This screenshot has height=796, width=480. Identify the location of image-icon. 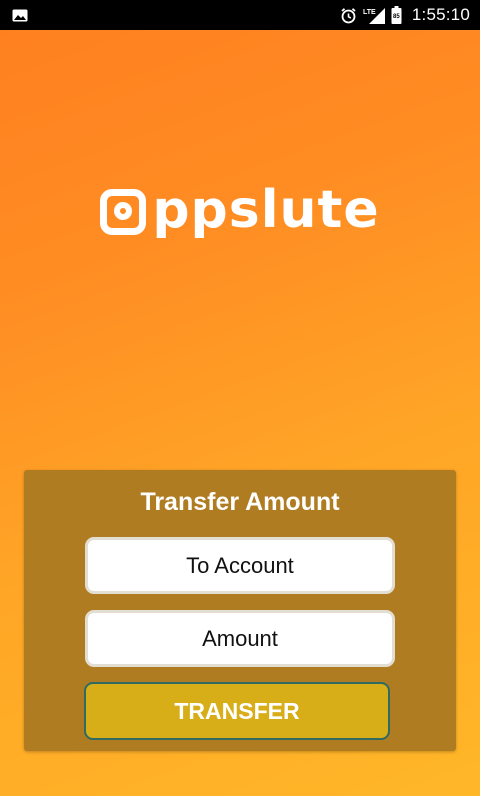
(20, 15).